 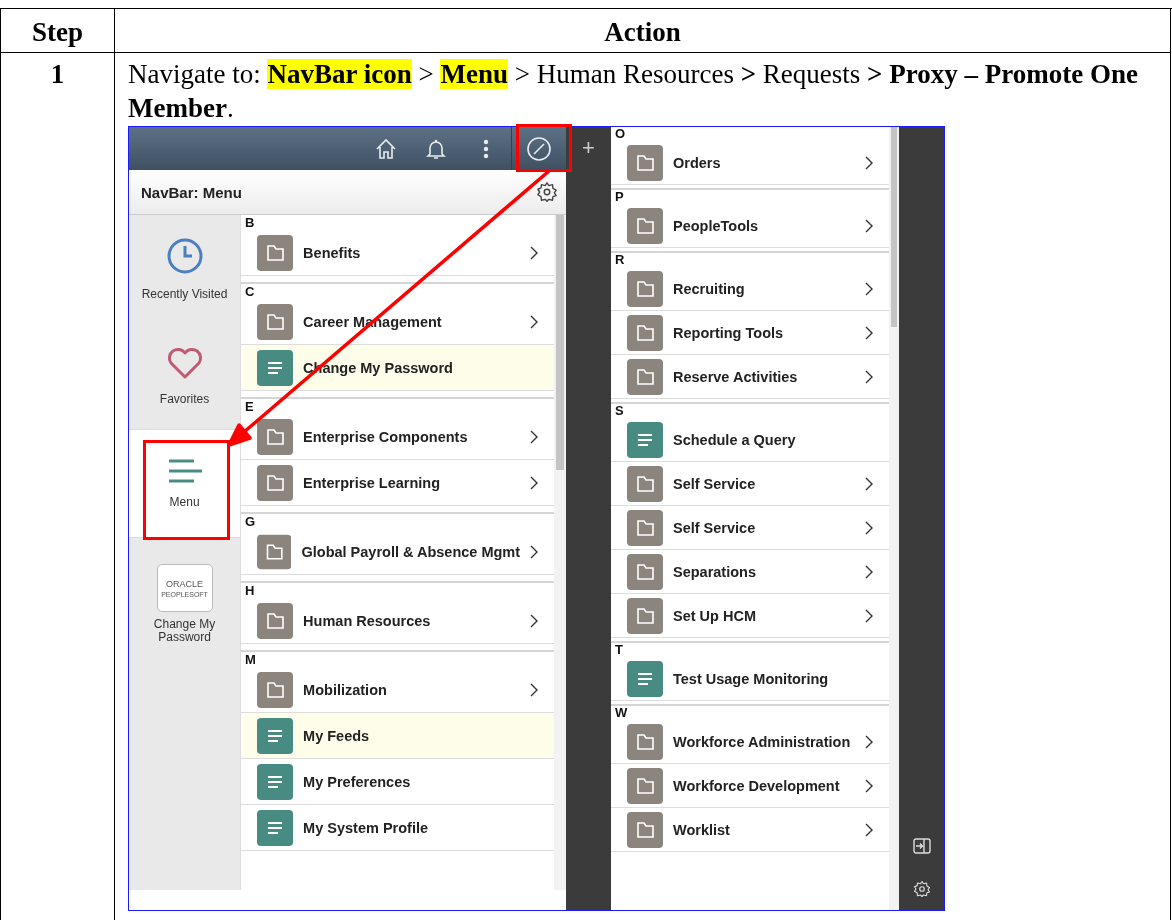 I want to click on group-letter: H, so click(x=250, y=590).